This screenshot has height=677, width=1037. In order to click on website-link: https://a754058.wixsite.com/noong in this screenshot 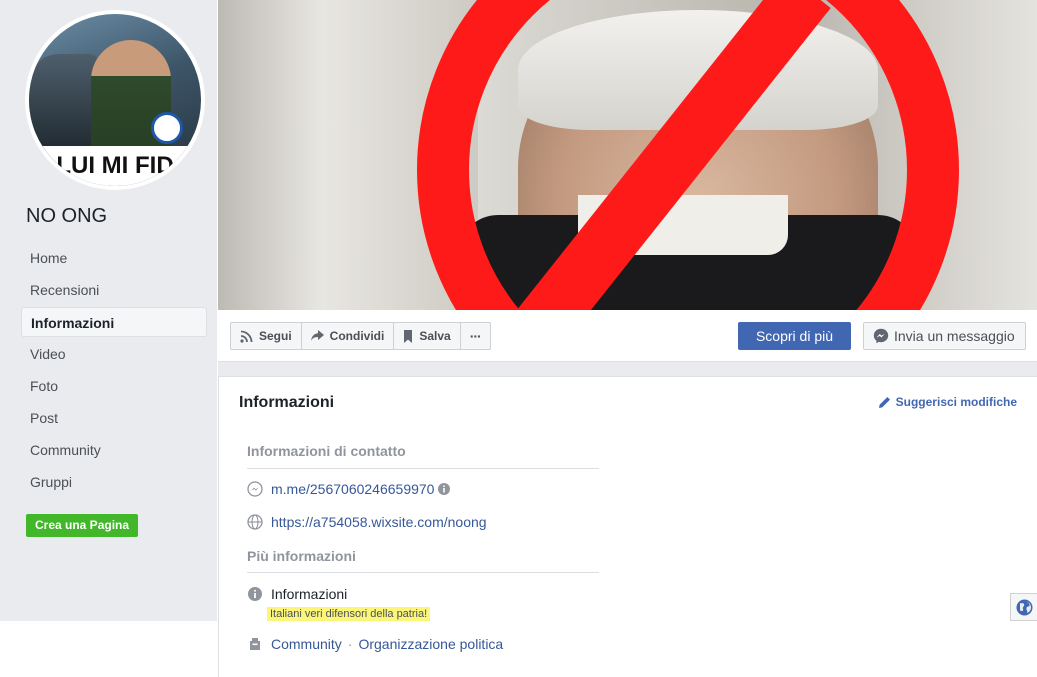, I will do `click(379, 522)`.